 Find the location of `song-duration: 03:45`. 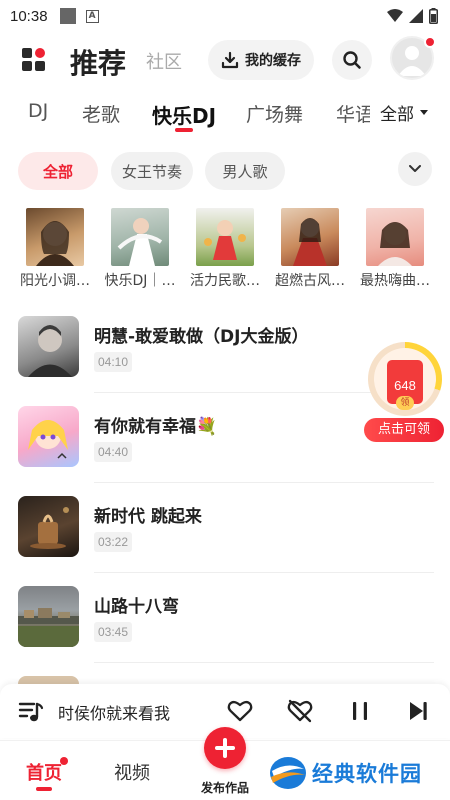

song-duration: 03:45 is located at coordinates (113, 632).